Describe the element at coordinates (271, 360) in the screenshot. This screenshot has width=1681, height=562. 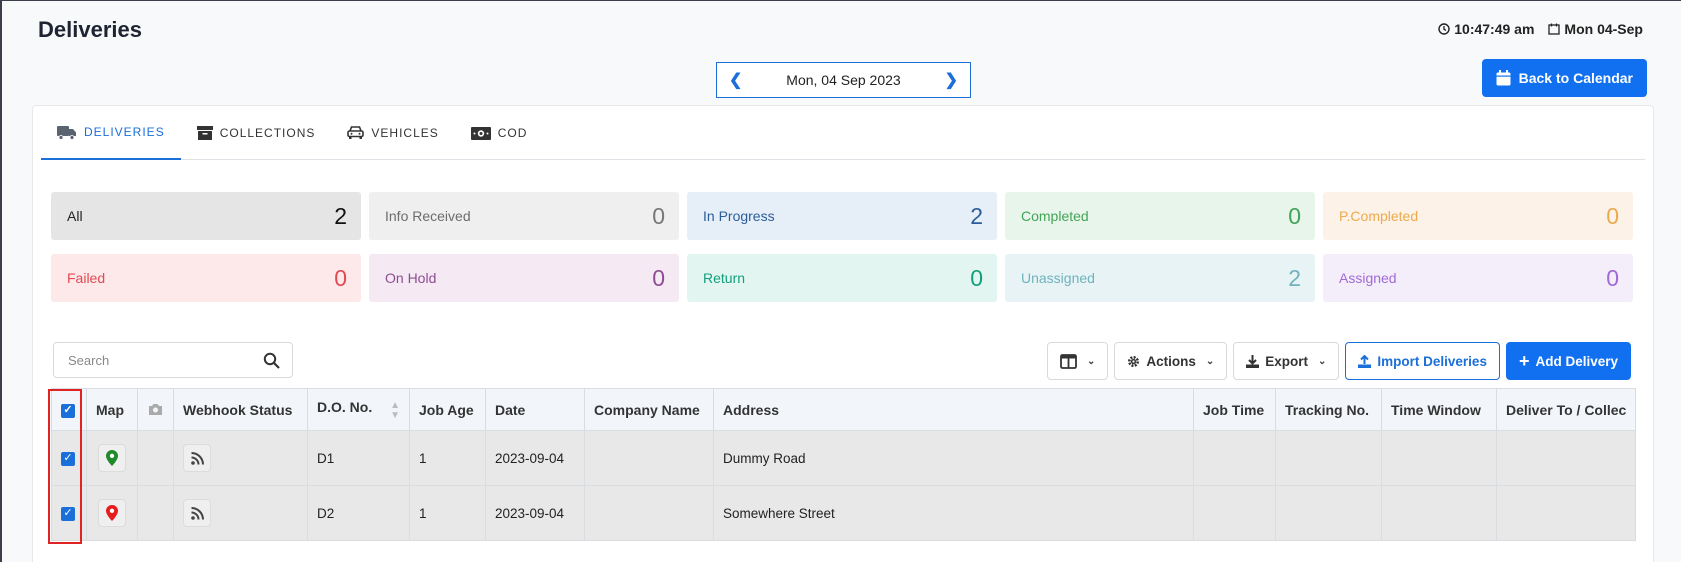
I see `search-icon` at that location.